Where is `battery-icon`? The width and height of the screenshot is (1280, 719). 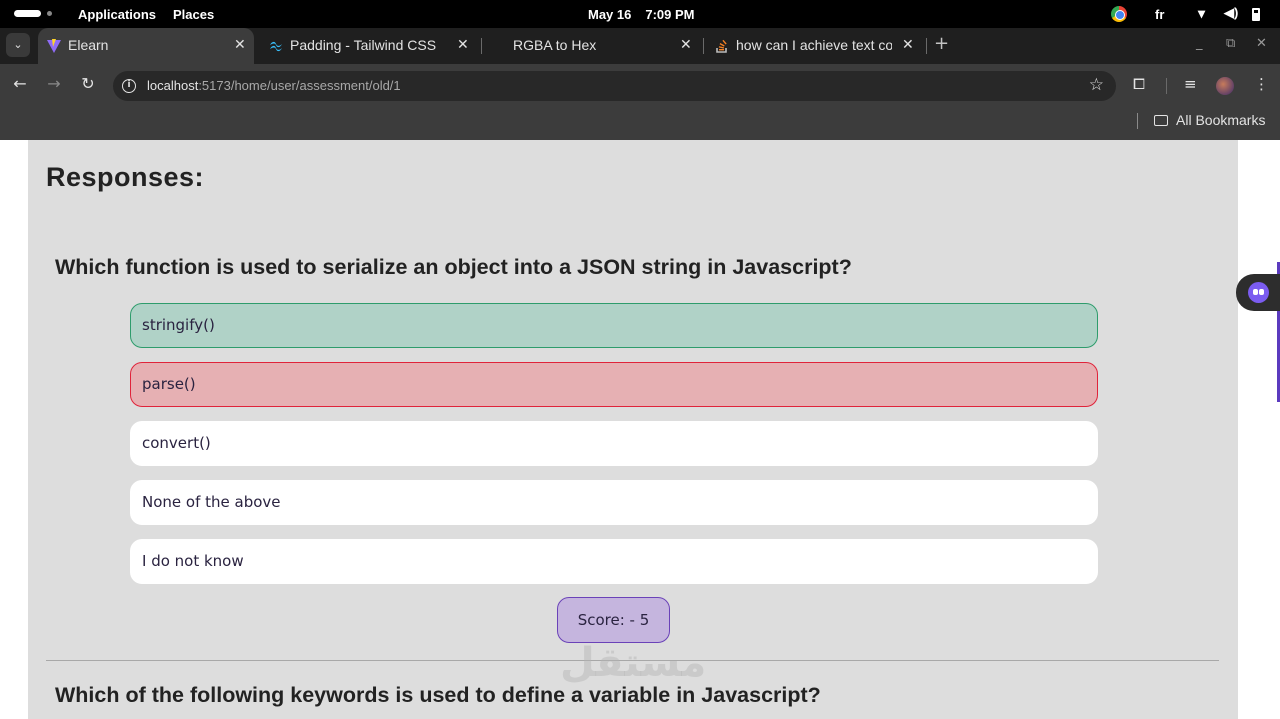 battery-icon is located at coordinates (1256, 14).